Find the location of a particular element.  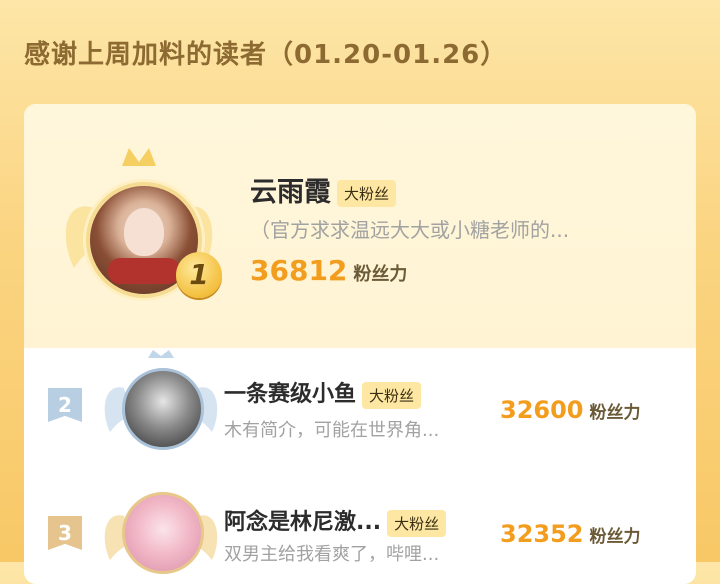

rank-medal-icon: 1 is located at coordinates (199, 275).